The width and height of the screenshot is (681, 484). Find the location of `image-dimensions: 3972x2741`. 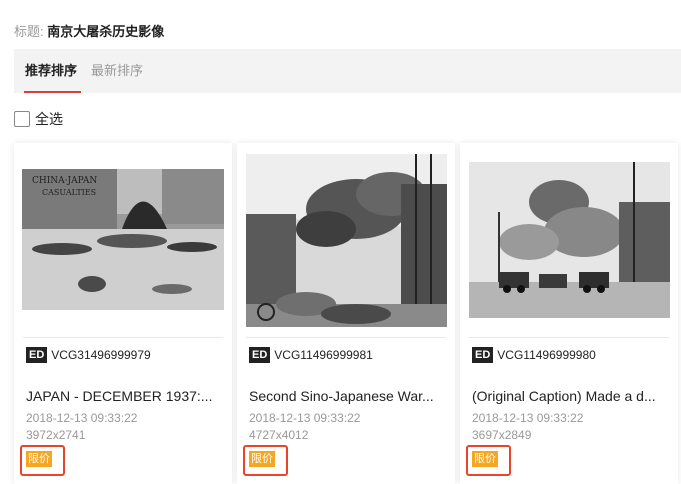

image-dimensions: 3972x2741 is located at coordinates (56, 435).